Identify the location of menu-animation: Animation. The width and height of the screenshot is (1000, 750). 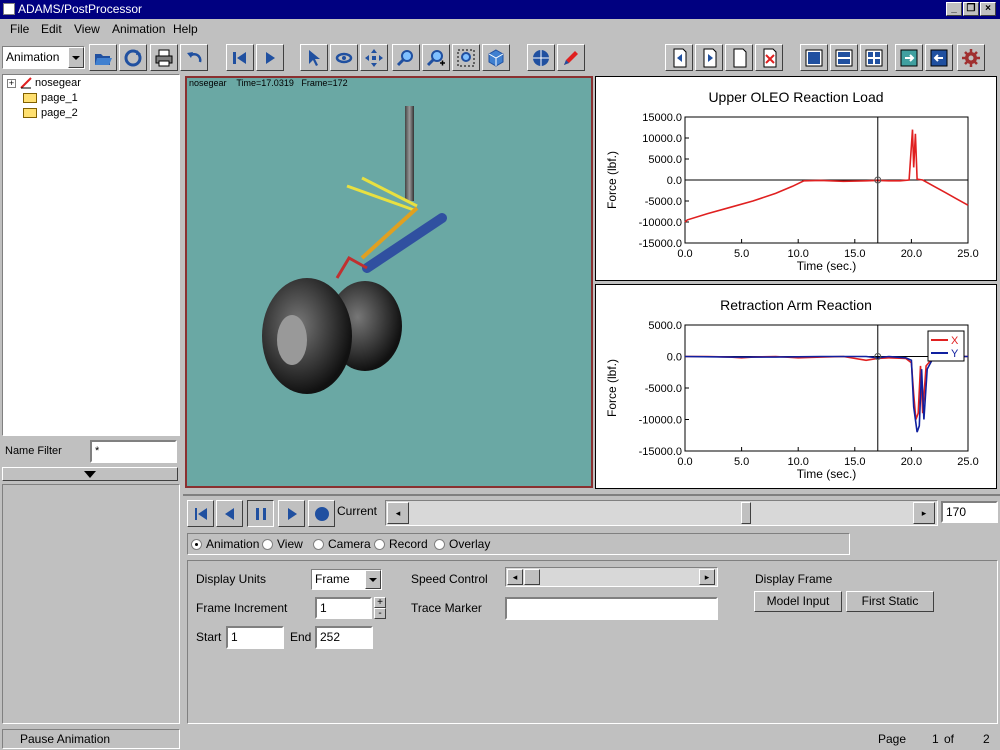
(138, 29).